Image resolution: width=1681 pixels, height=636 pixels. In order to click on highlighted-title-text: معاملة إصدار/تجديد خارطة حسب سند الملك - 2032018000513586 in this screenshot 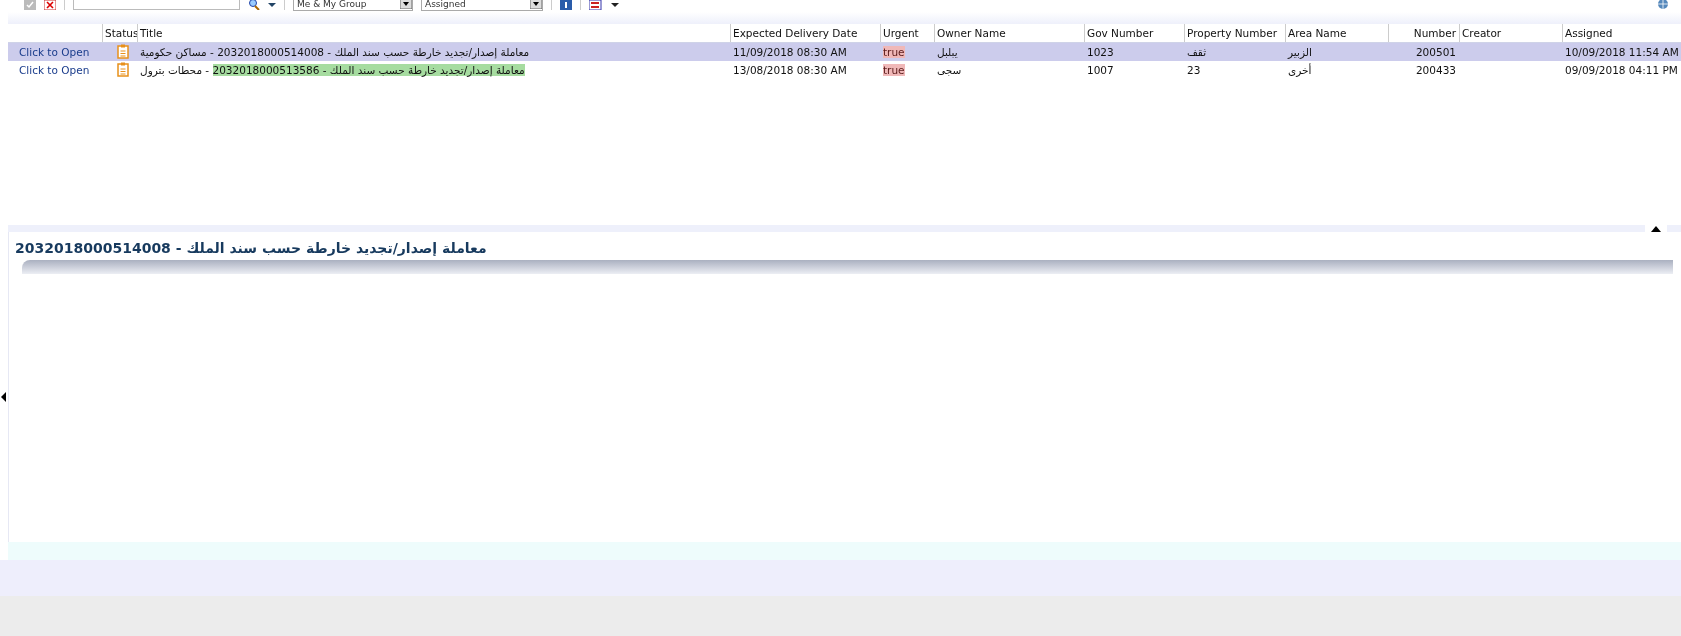, I will do `click(368, 70)`.